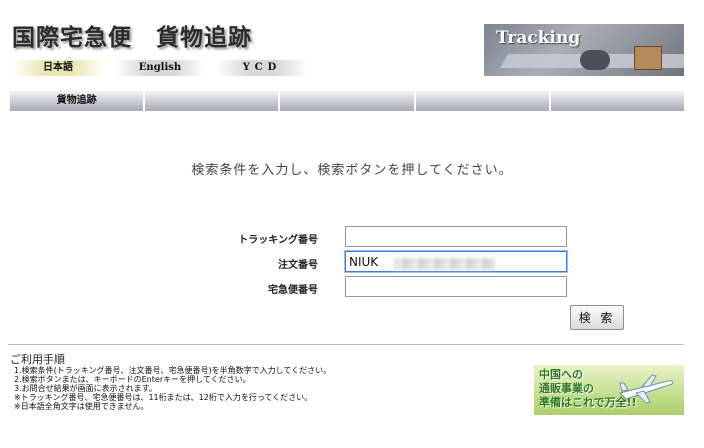 The height and width of the screenshot is (448, 704). I want to click on airplane-engine-graphic, so click(595, 60).